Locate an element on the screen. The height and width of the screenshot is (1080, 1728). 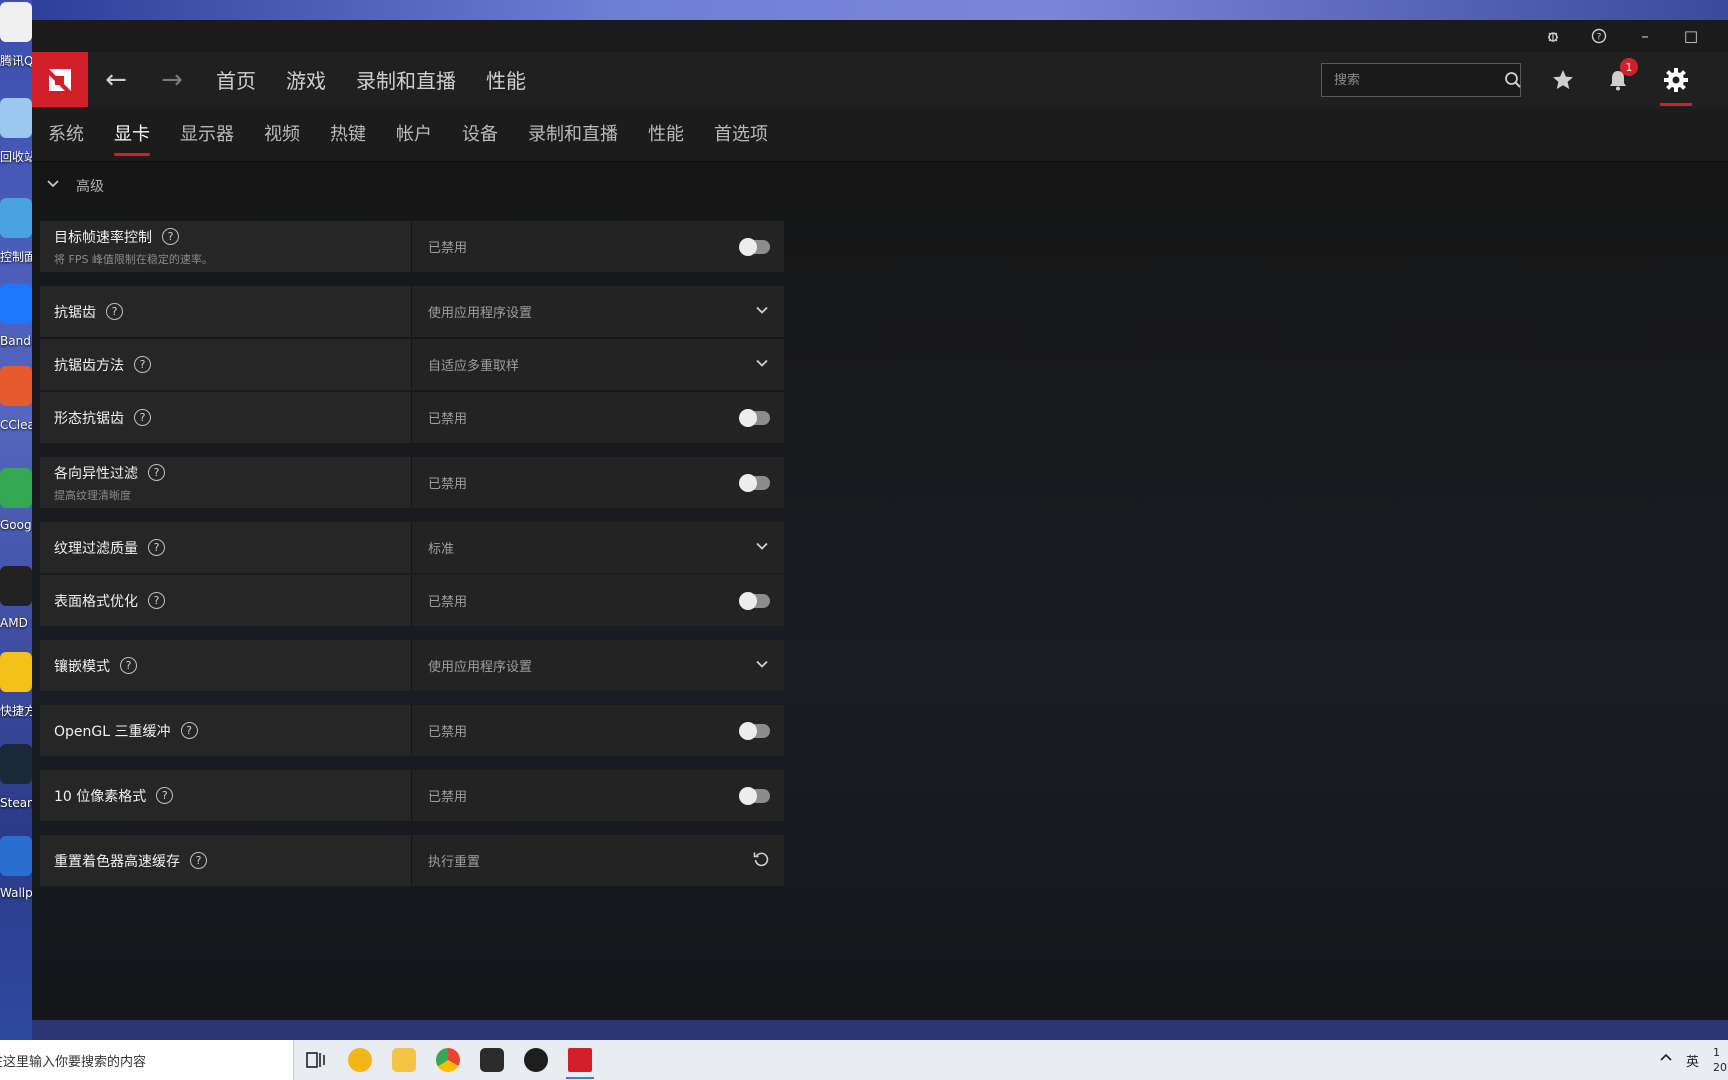
nav-games: 游戏 is located at coordinates (306, 79).